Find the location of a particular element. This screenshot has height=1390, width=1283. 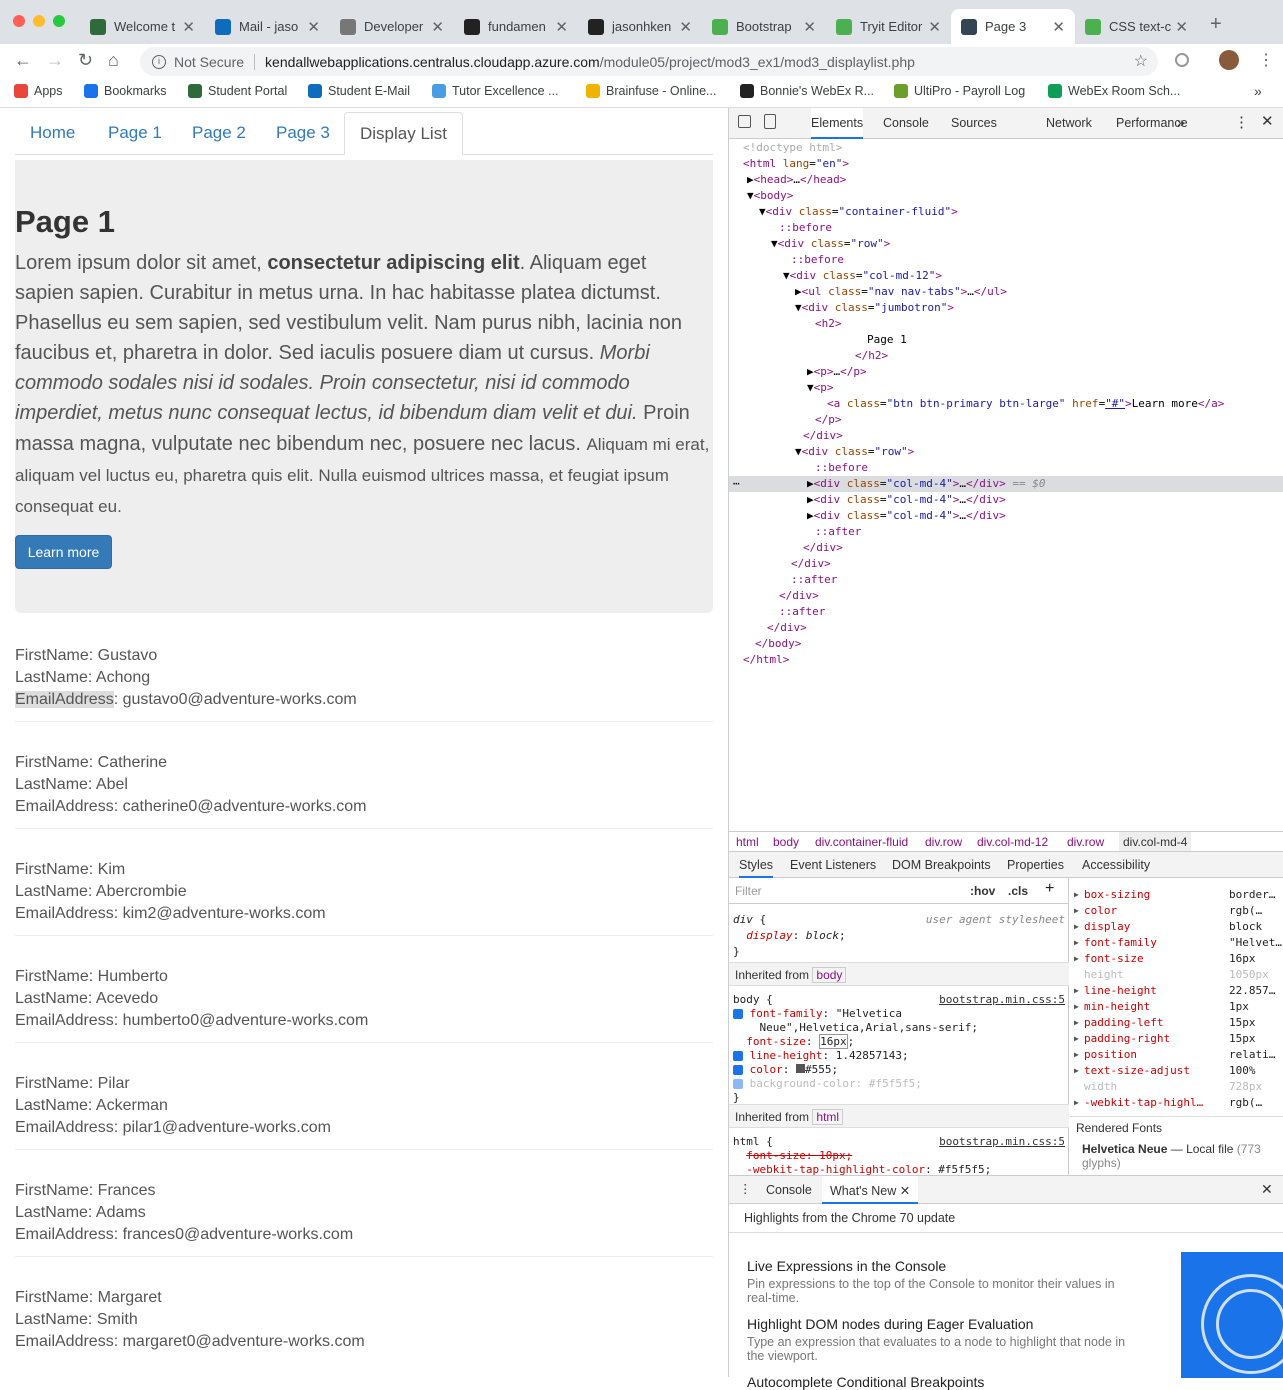

dom-node: ▶<p>…</p> is located at coordinates (1006, 372).